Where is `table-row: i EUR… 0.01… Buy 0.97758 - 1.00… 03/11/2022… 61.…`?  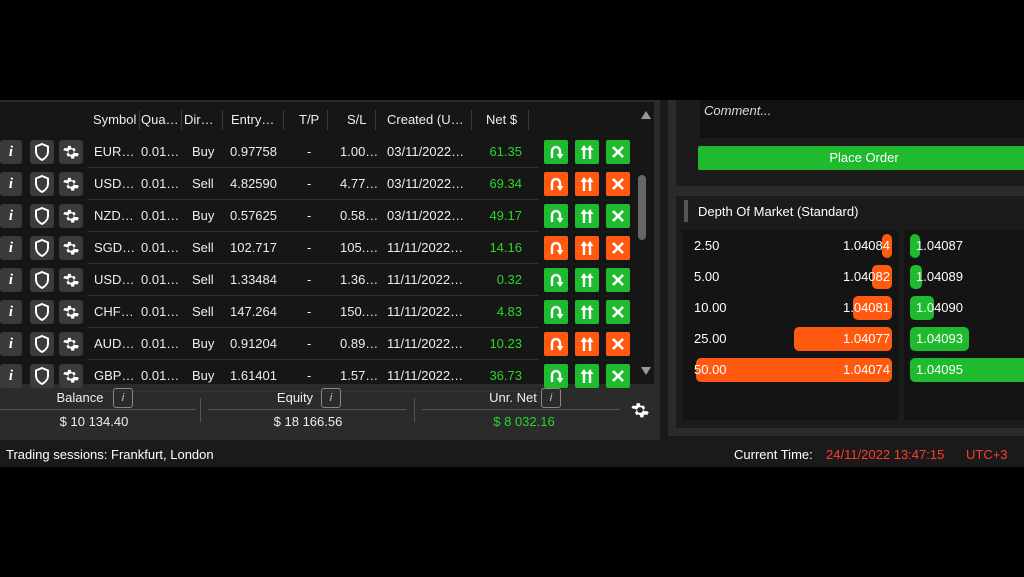 table-row: i EUR… 0.01… Buy 0.97758 - 1.00… 03/11/2022… 61.… is located at coordinates (319, 152).